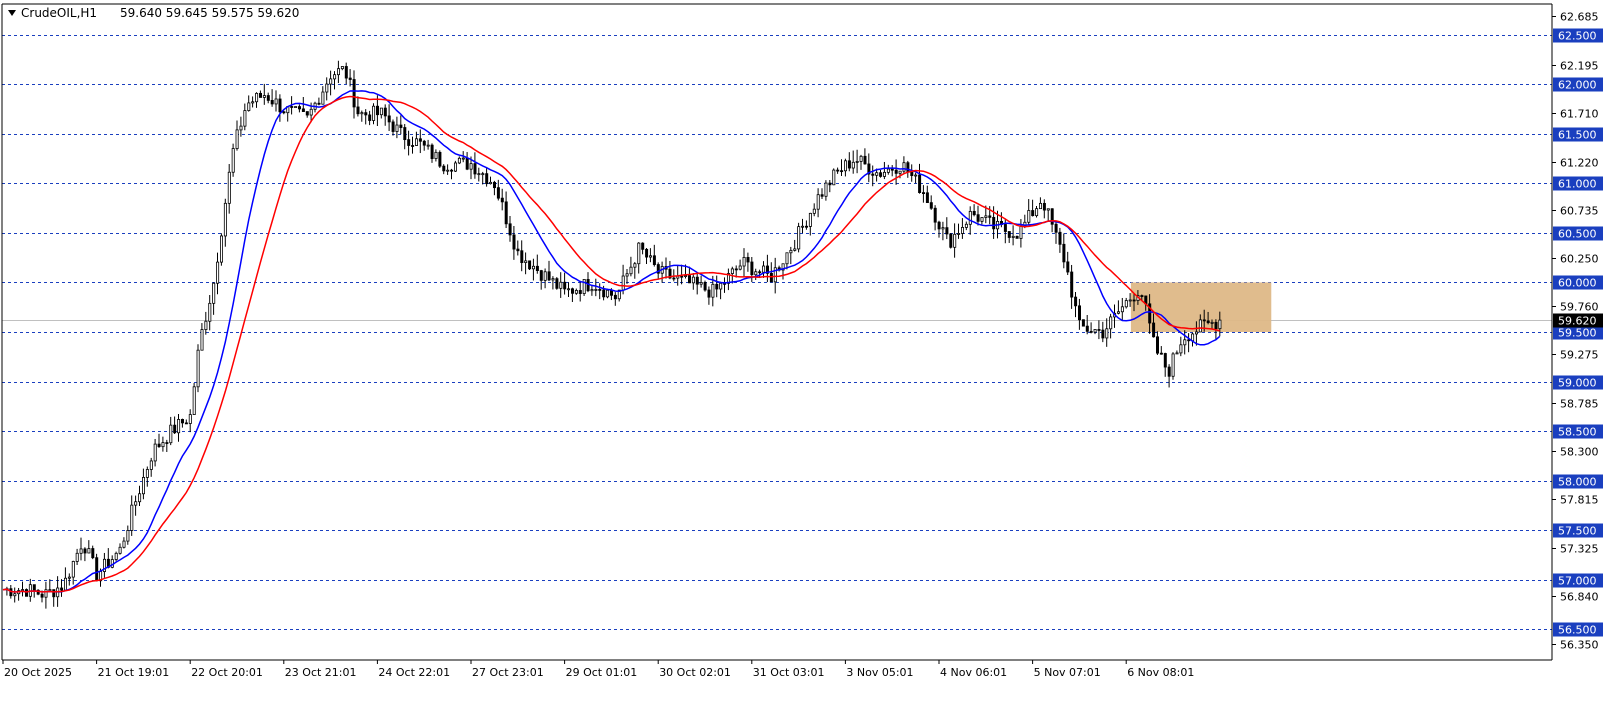 Image resolution: width=1614 pixels, height=708 pixels. I want to click on price-tick-label: 62.195, so click(1579, 66).